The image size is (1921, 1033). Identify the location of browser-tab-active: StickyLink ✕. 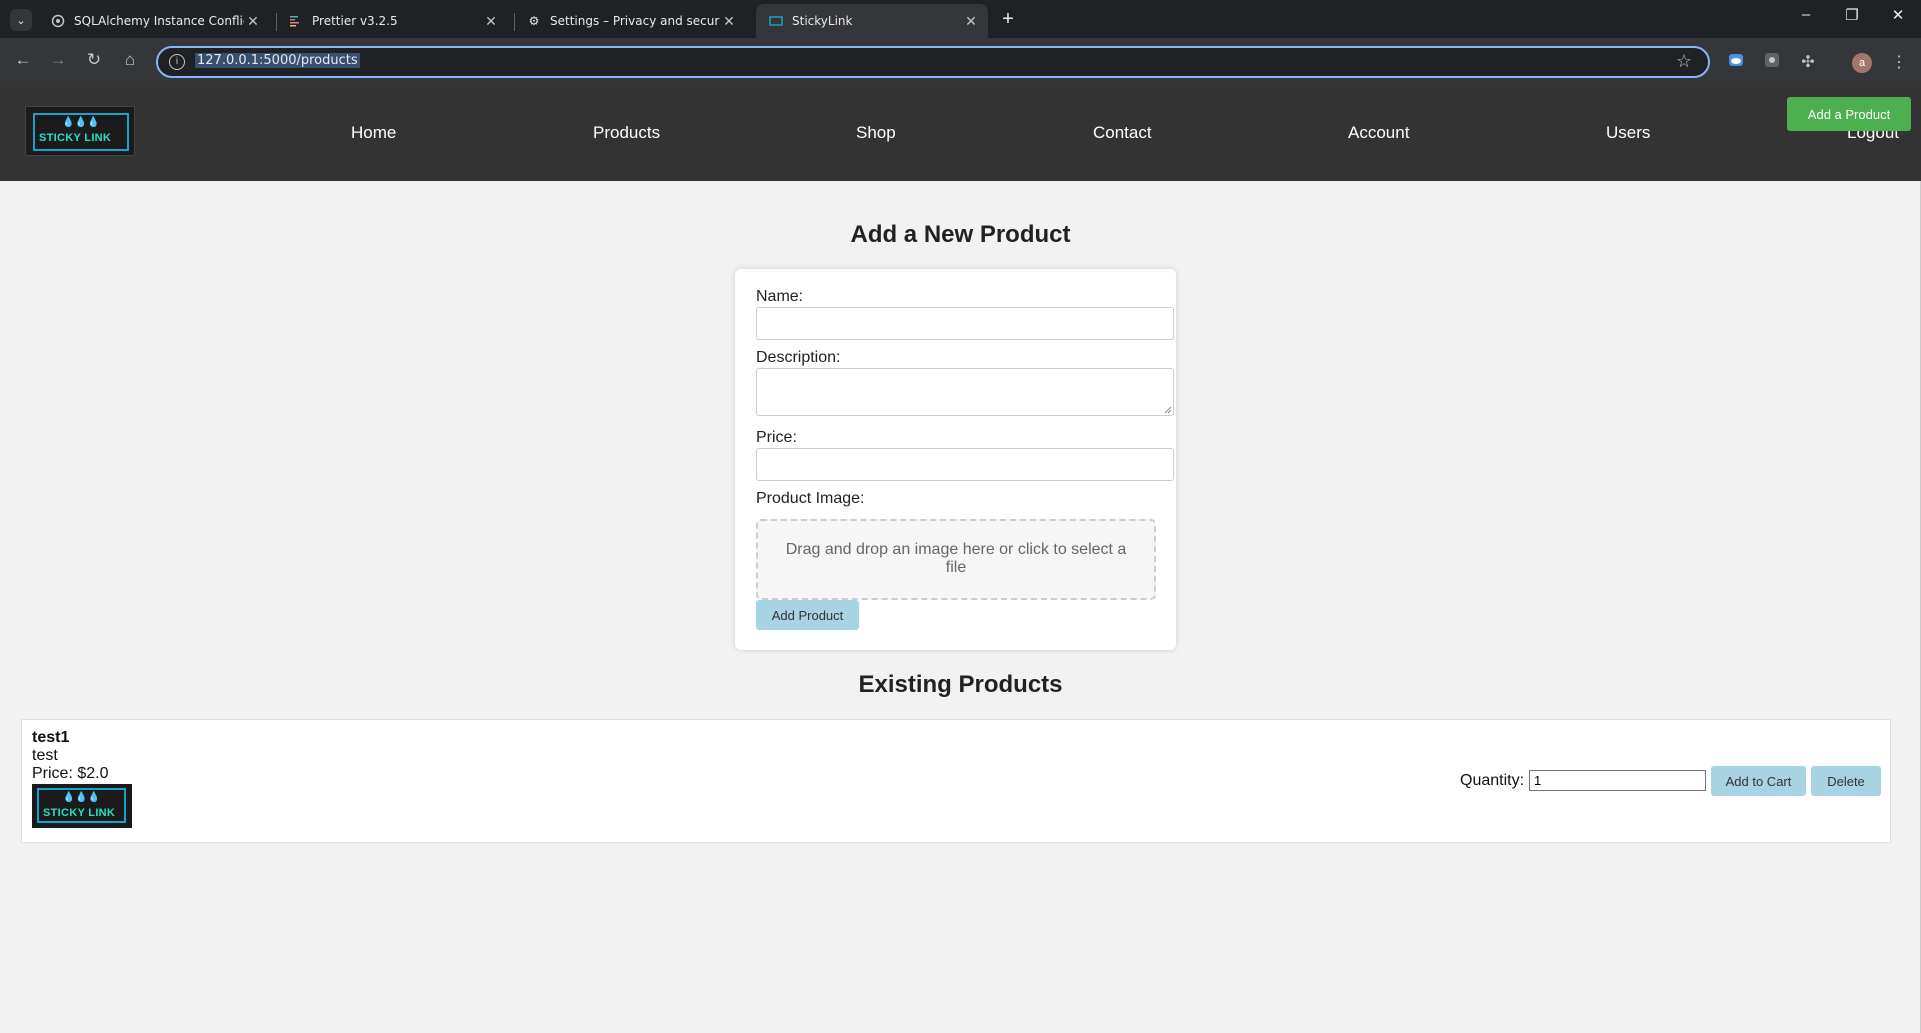
(872, 21).